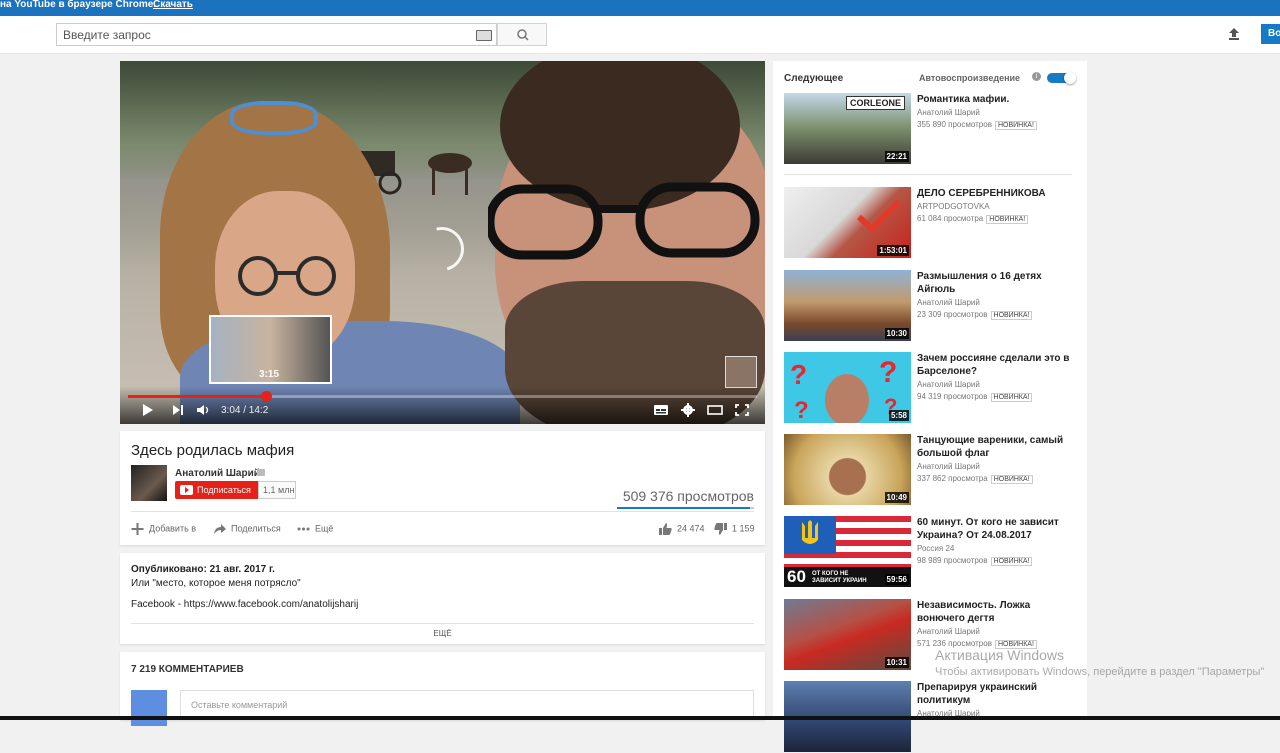 This screenshot has width=1280, height=753. I want to click on show-more-button: ЕЩЁ, so click(442, 633).